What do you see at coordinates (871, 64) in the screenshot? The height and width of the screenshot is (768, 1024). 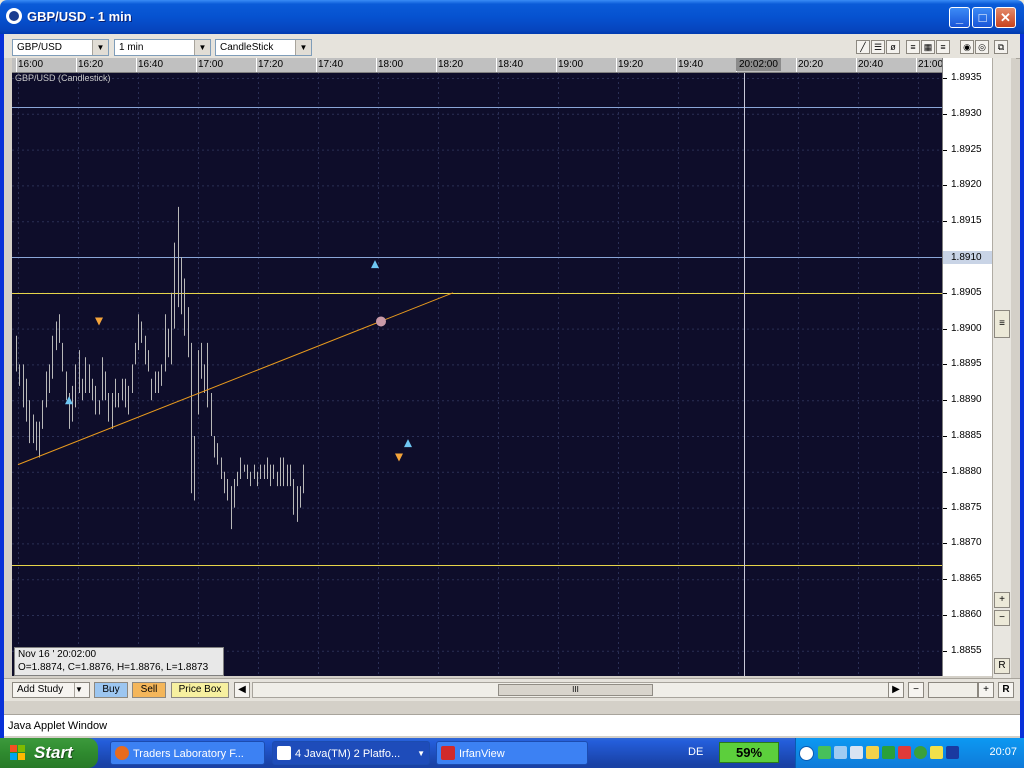 I see `time-tick-label: 20:40` at bounding box center [871, 64].